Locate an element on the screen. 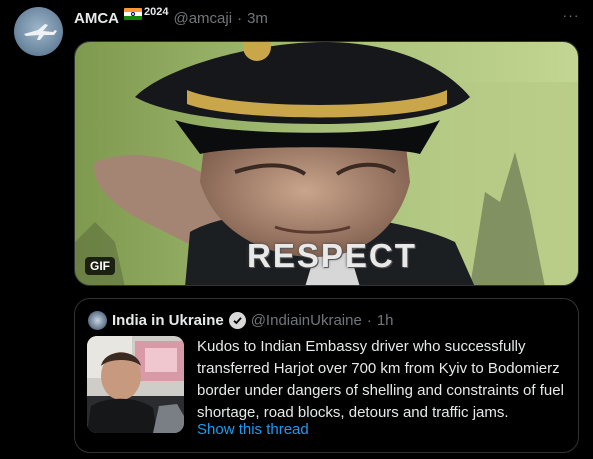 The width and height of the screenshot is (593, 459). author-avatar is located at coordinates (38, 31).